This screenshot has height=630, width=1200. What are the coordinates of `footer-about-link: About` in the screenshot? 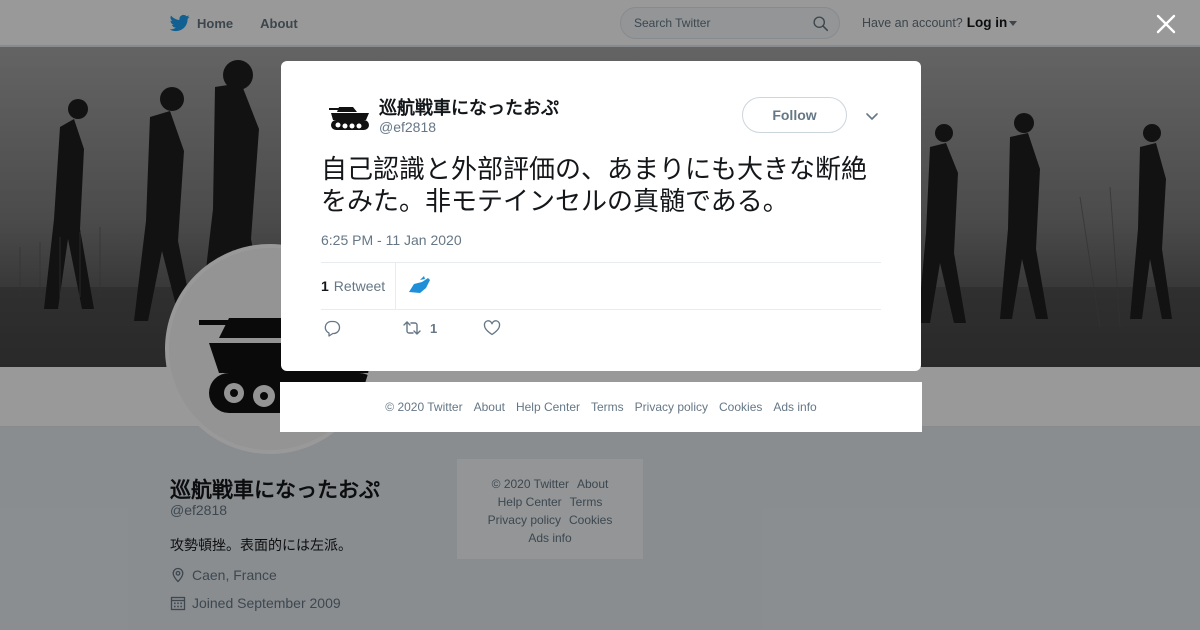 It's located at (489, 407).